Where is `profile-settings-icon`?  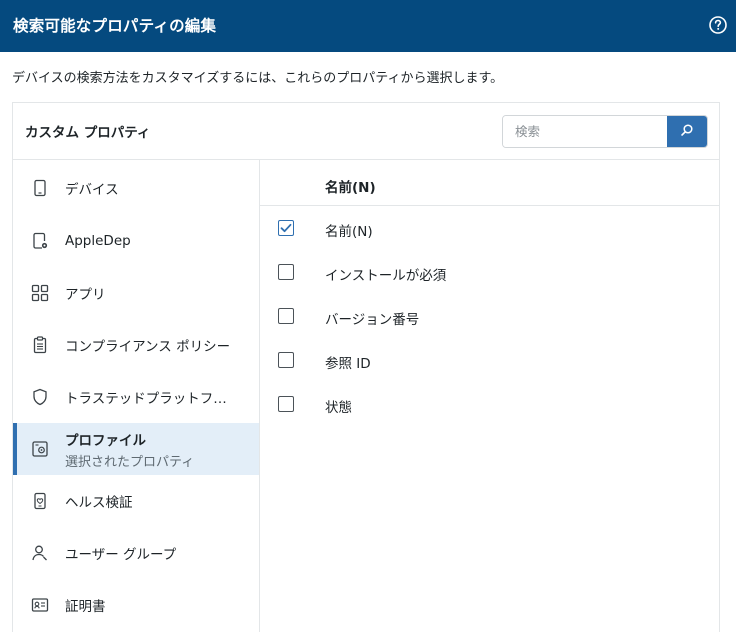 profile-settings-icon is located at coordinates (40, 449).